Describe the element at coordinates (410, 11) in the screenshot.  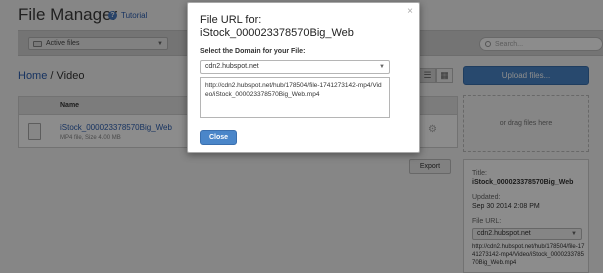
I see `close-icon: ×` at that location.